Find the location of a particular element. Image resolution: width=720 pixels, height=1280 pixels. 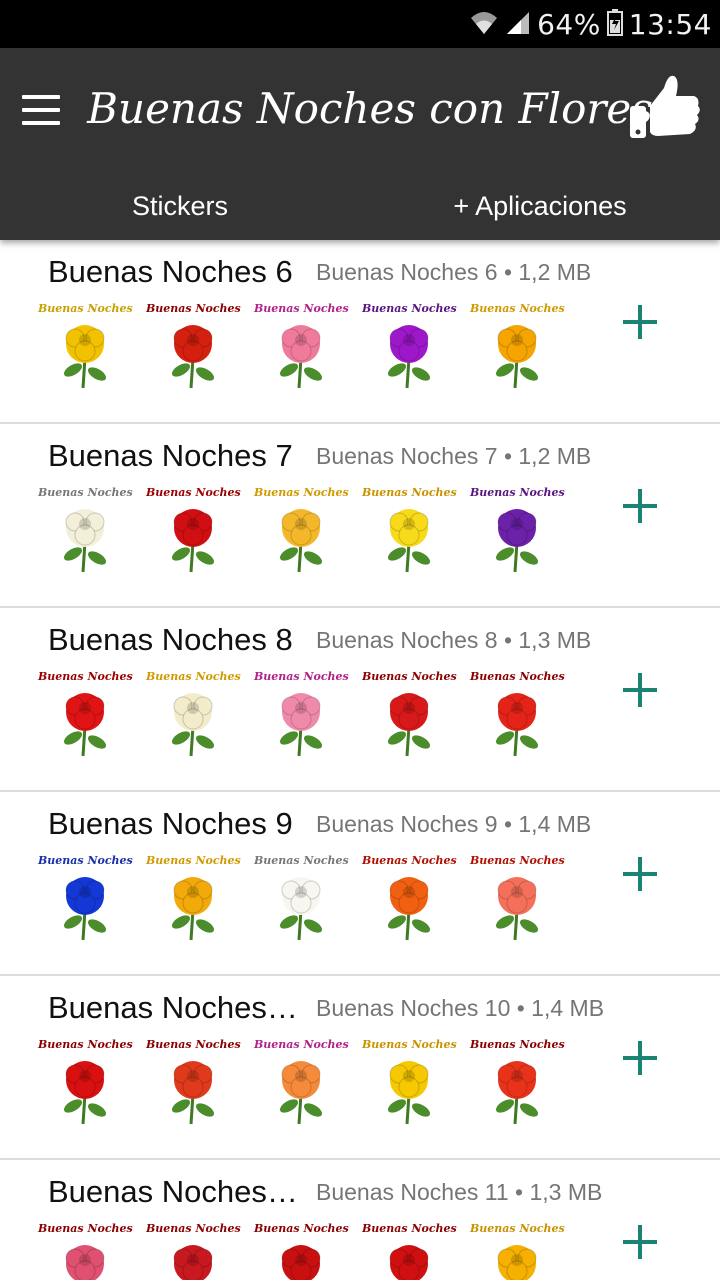

pack-meta: Buenas Noches 7 • 1,2 MB is located at coordinates (454, 456).